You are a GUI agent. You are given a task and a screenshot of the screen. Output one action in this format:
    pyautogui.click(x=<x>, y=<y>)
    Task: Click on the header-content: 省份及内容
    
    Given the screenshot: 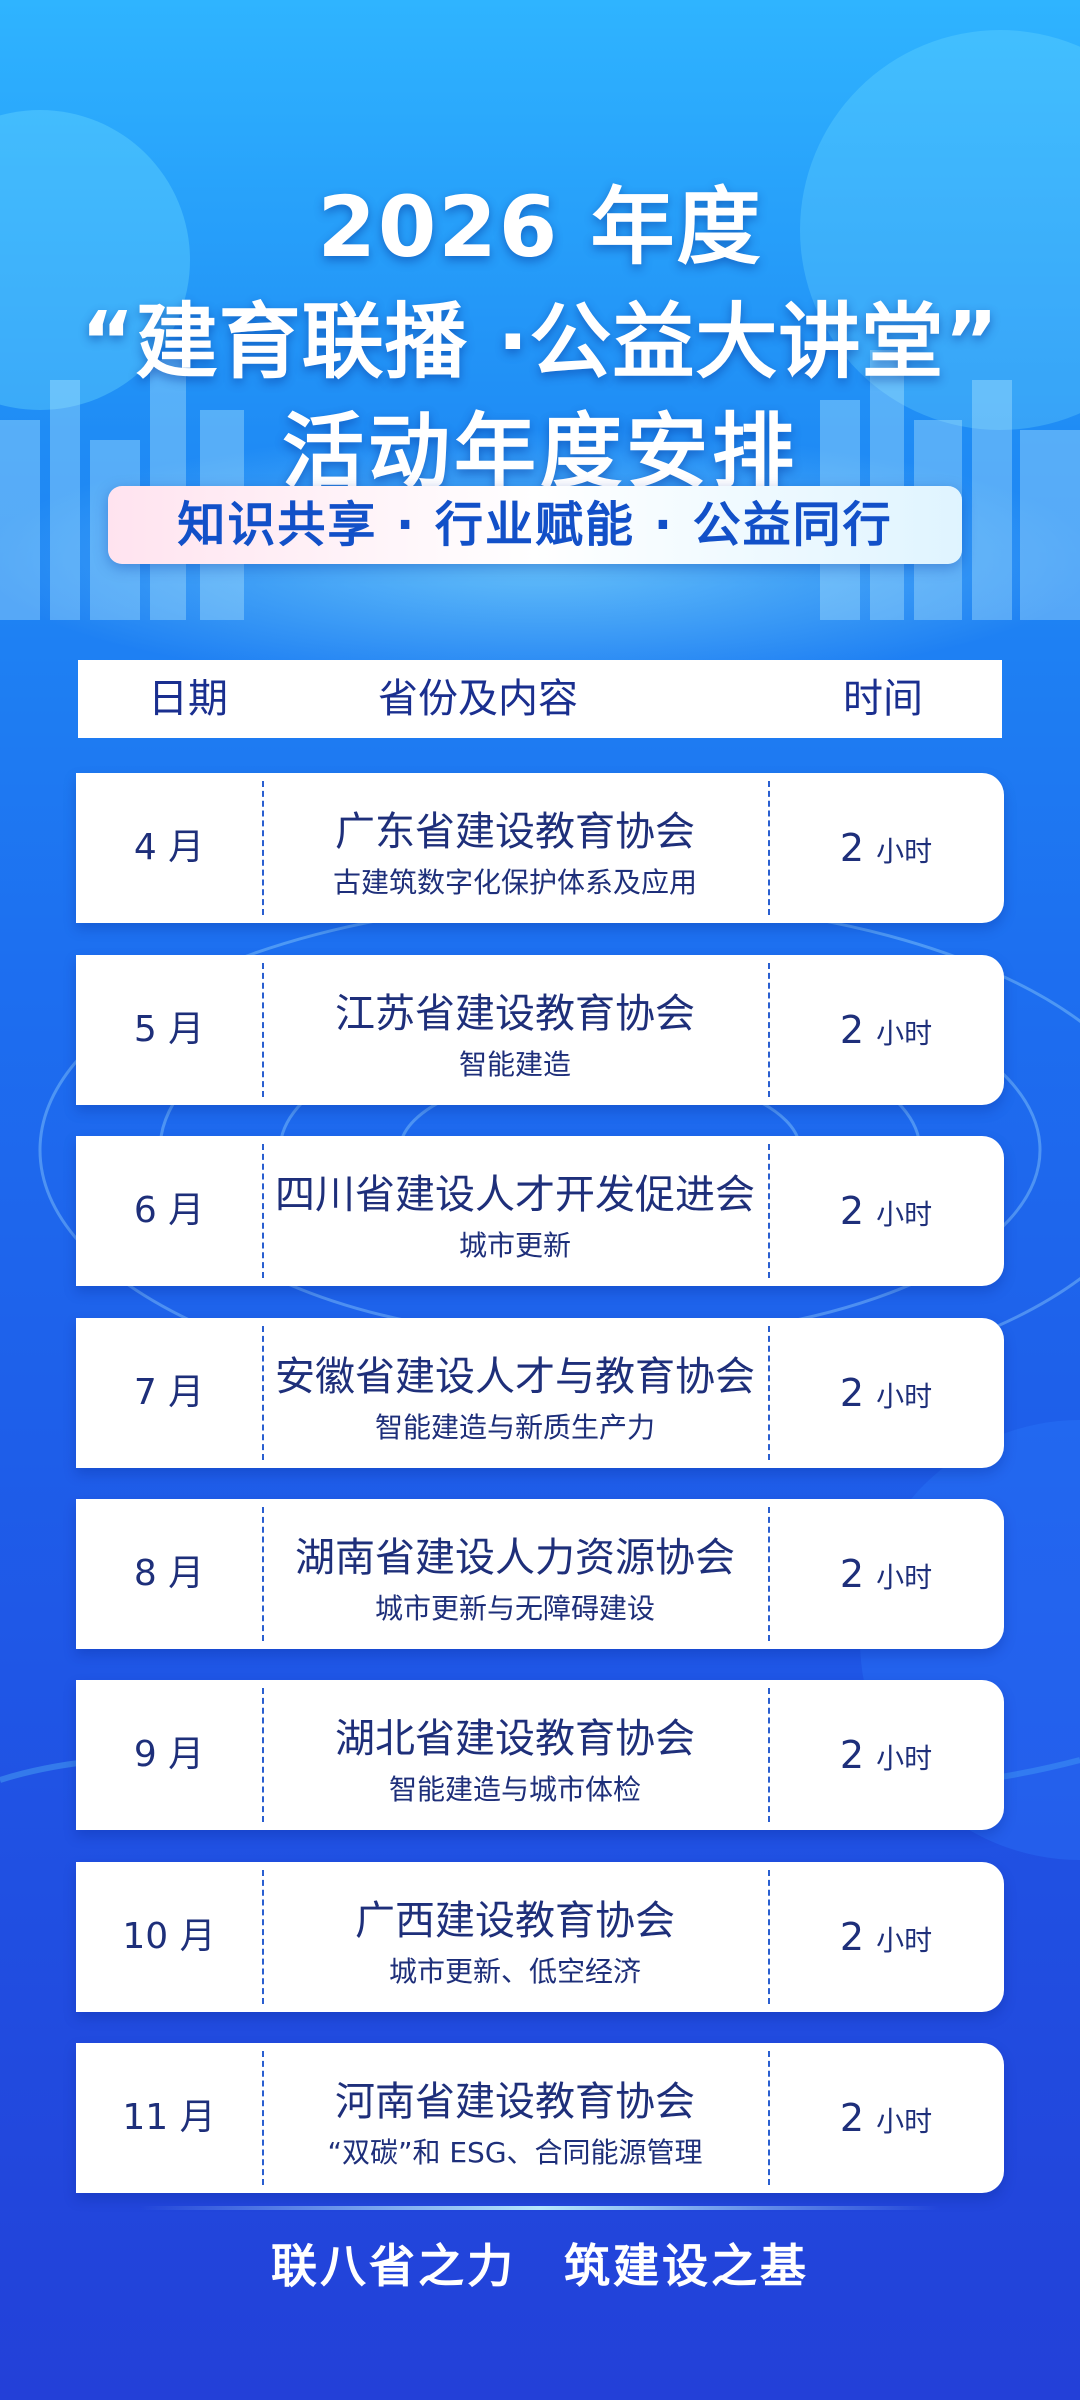 What is the action you would take?
    pyautogui.click(x=478, y=699)
    